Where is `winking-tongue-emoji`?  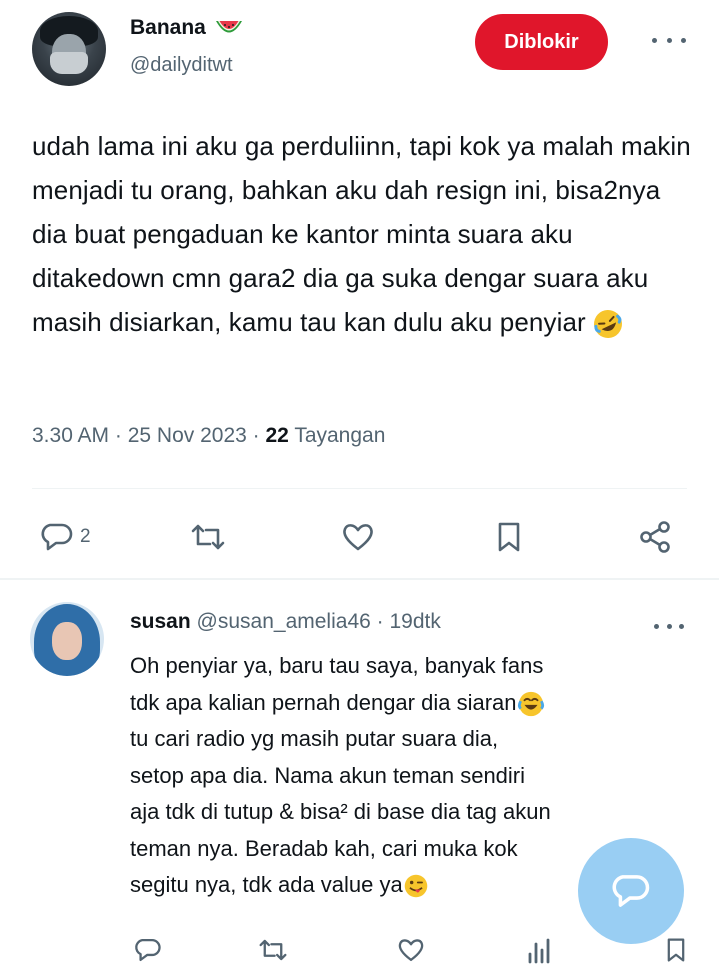 winking-tongue-emoji is located at coordinates (416, 886).